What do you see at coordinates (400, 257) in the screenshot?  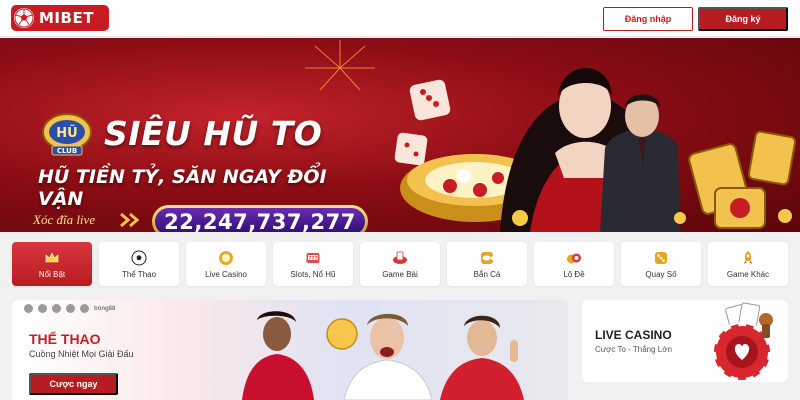 I see `cards-icon` at bounding box center [400, 257].